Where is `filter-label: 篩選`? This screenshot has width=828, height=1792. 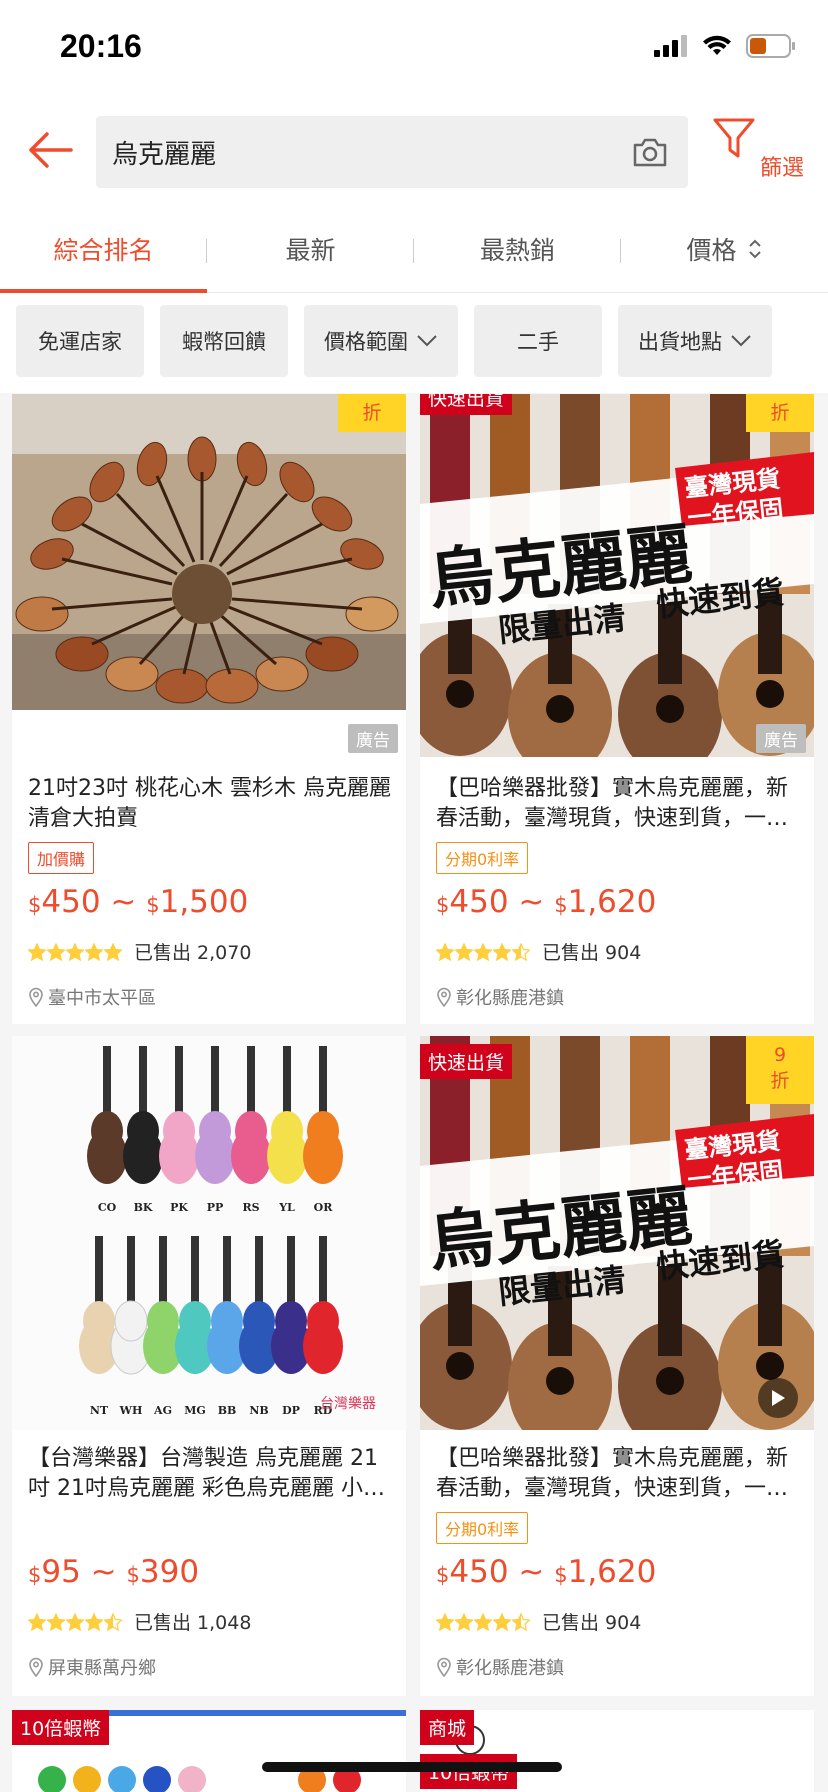
filter-label: 篩選 is located at coordinates (782, 168).